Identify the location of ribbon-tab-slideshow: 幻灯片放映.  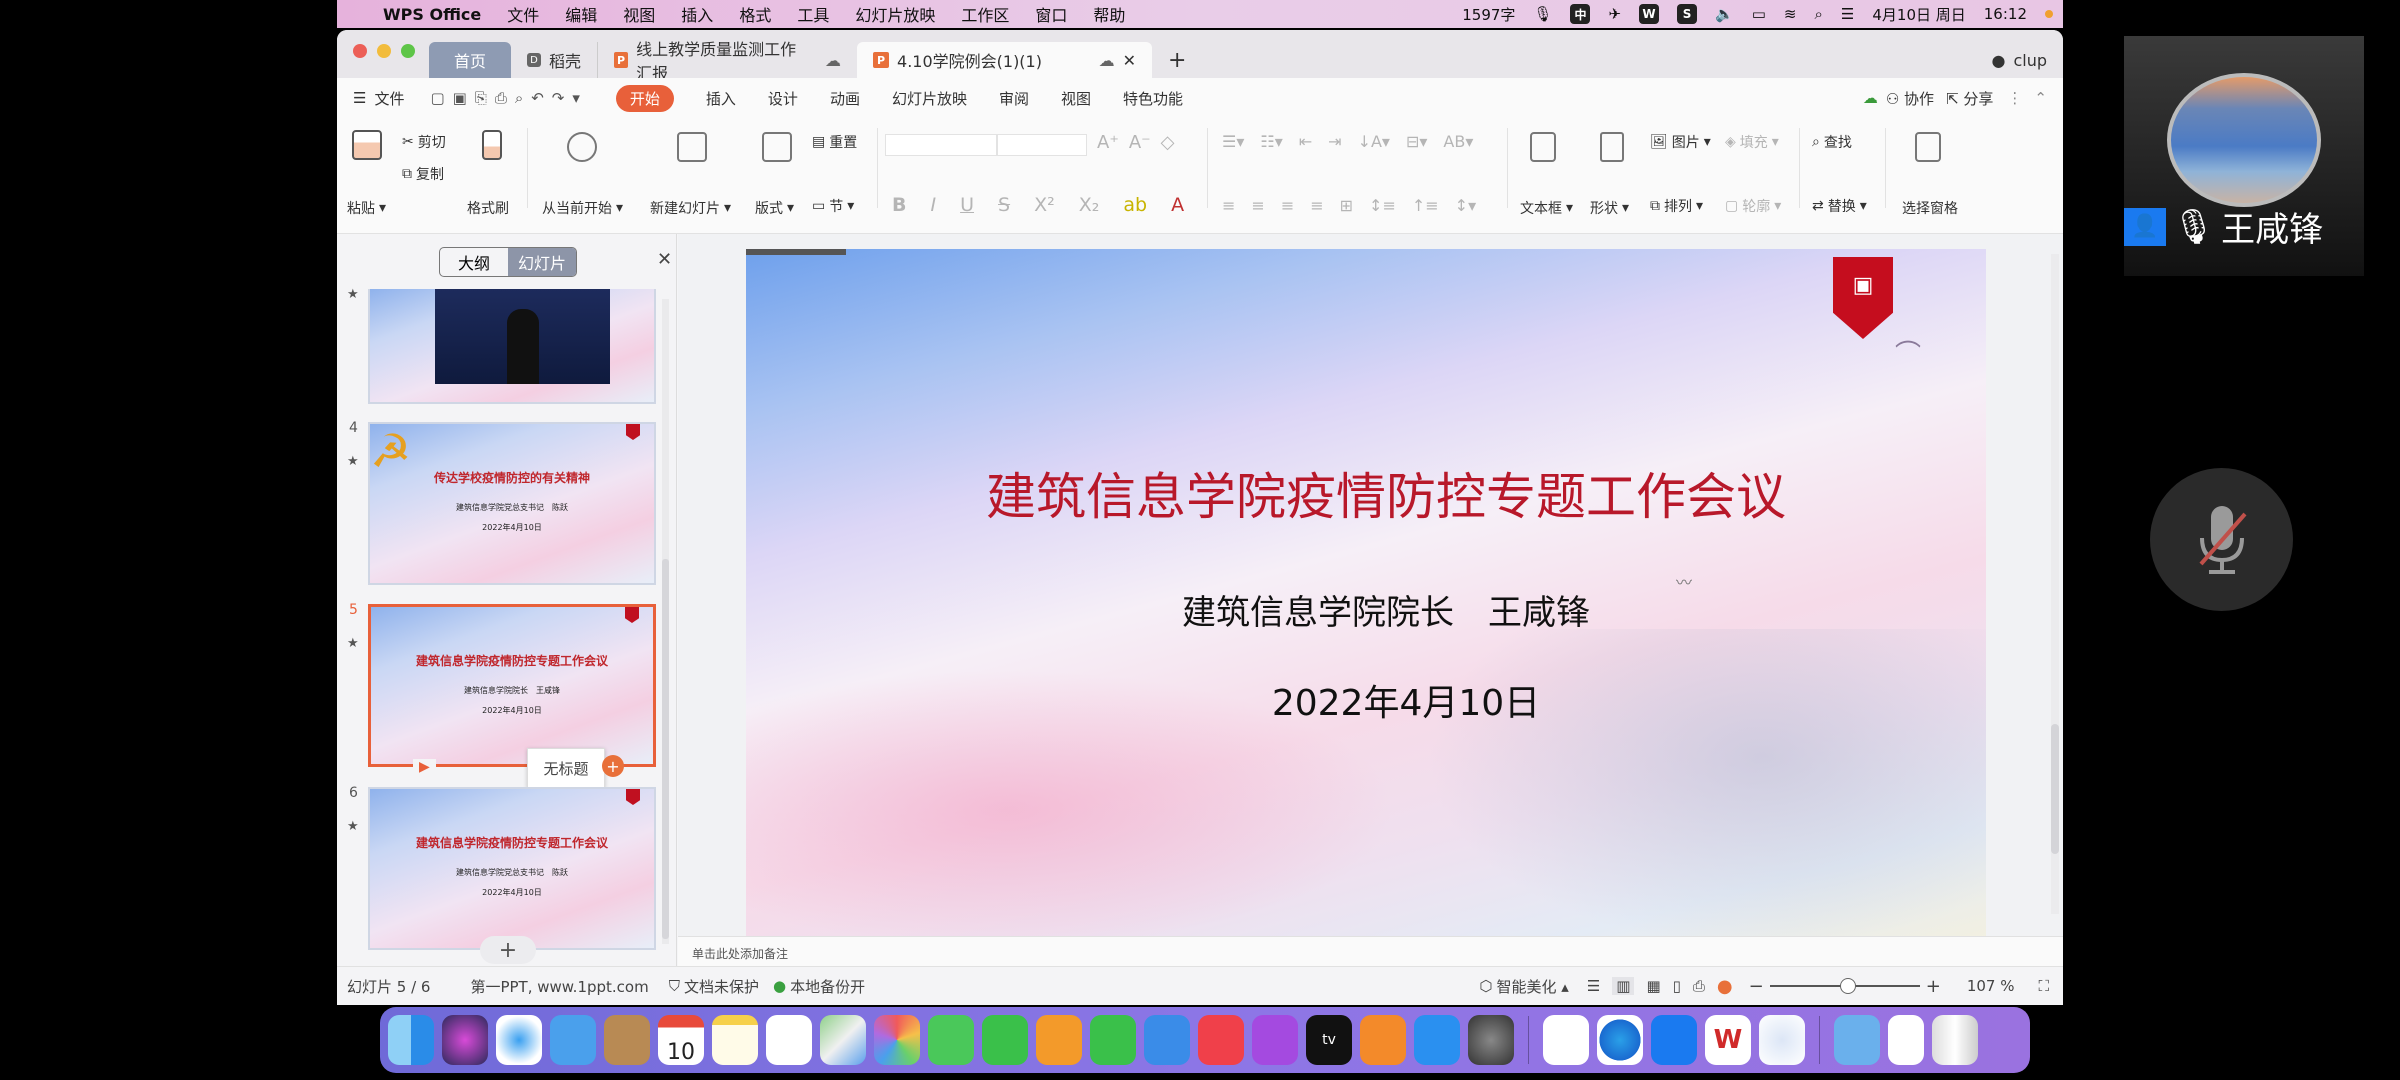
(929, 98).